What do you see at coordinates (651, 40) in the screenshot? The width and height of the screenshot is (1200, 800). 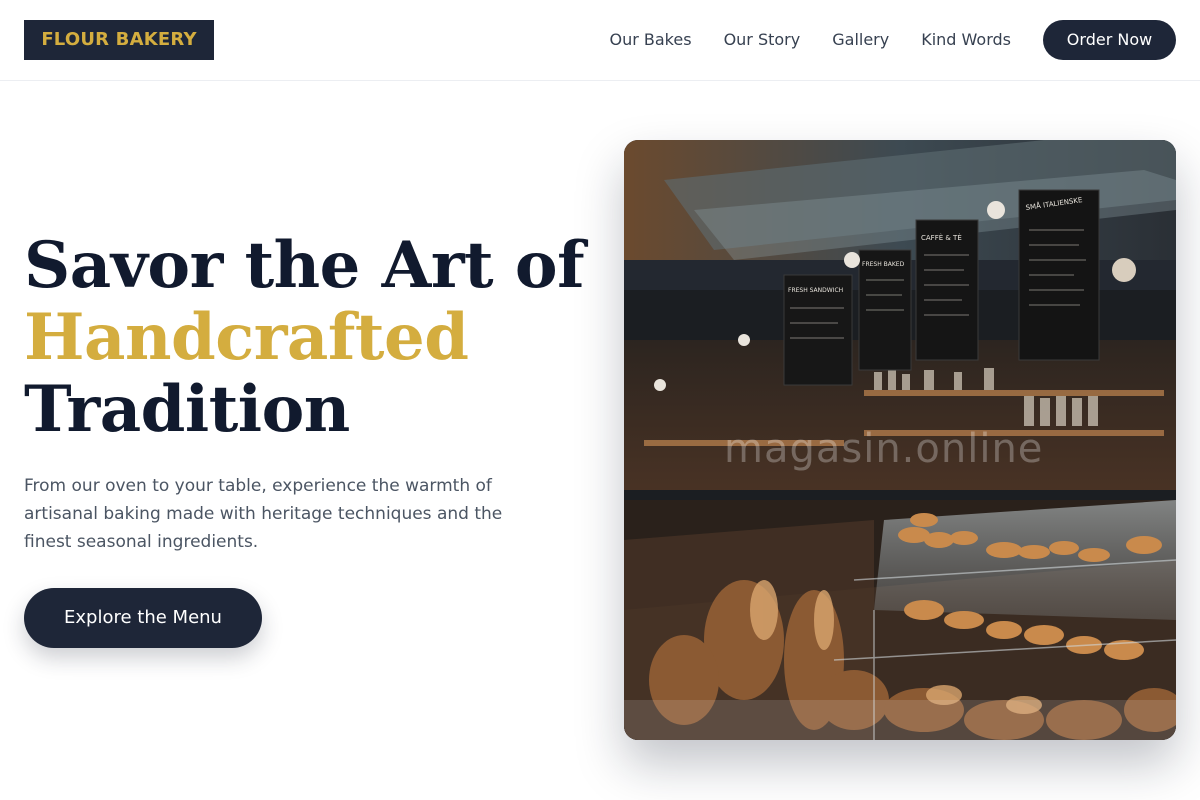 I see `nav-link-our-bakes: Our Bakes` at bounding box center [651, 40].